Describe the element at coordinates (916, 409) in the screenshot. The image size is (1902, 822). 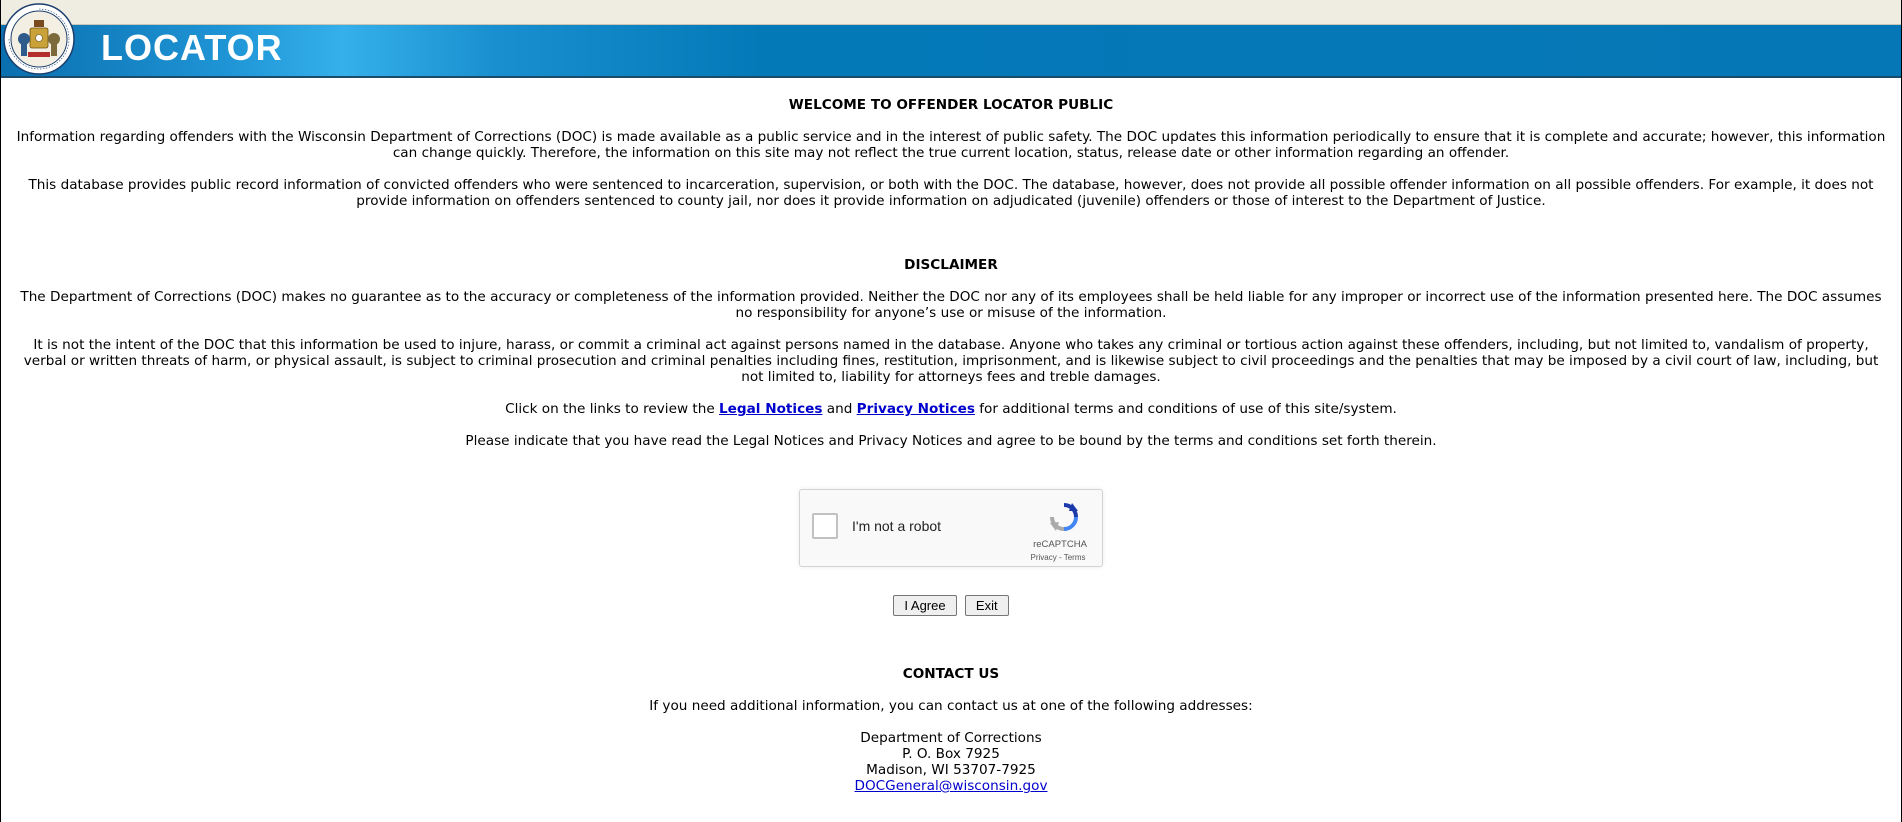
I see `privacy-notices-link: Privacy Notices` at that location.